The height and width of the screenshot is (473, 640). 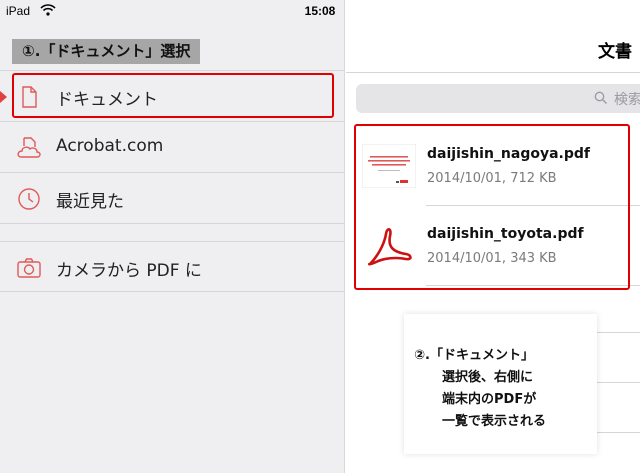 I want to click on search-placeholder: 検索, so click(x=627, y=100).